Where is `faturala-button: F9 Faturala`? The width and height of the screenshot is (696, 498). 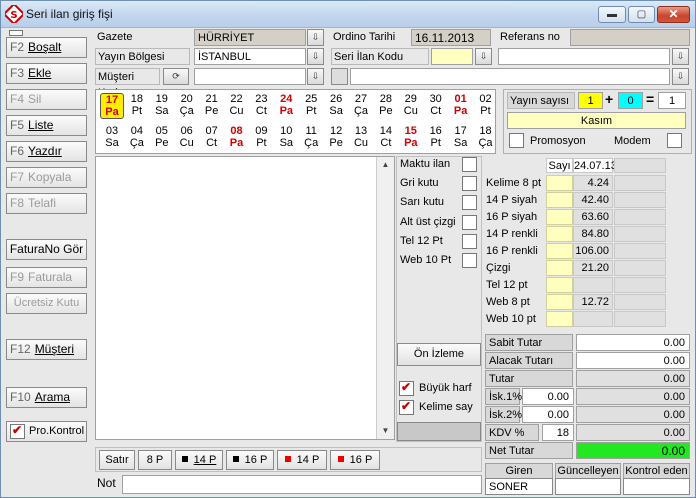 faturala-button: F9 Faturala is located at coordinates (46, 277).